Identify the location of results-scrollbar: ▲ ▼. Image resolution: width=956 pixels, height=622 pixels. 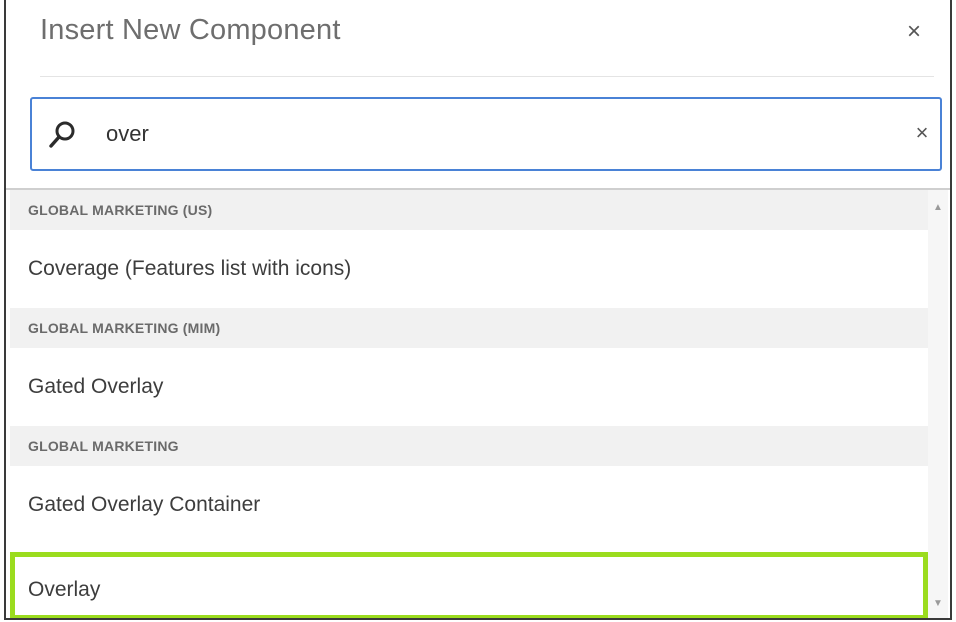
(938, 404).